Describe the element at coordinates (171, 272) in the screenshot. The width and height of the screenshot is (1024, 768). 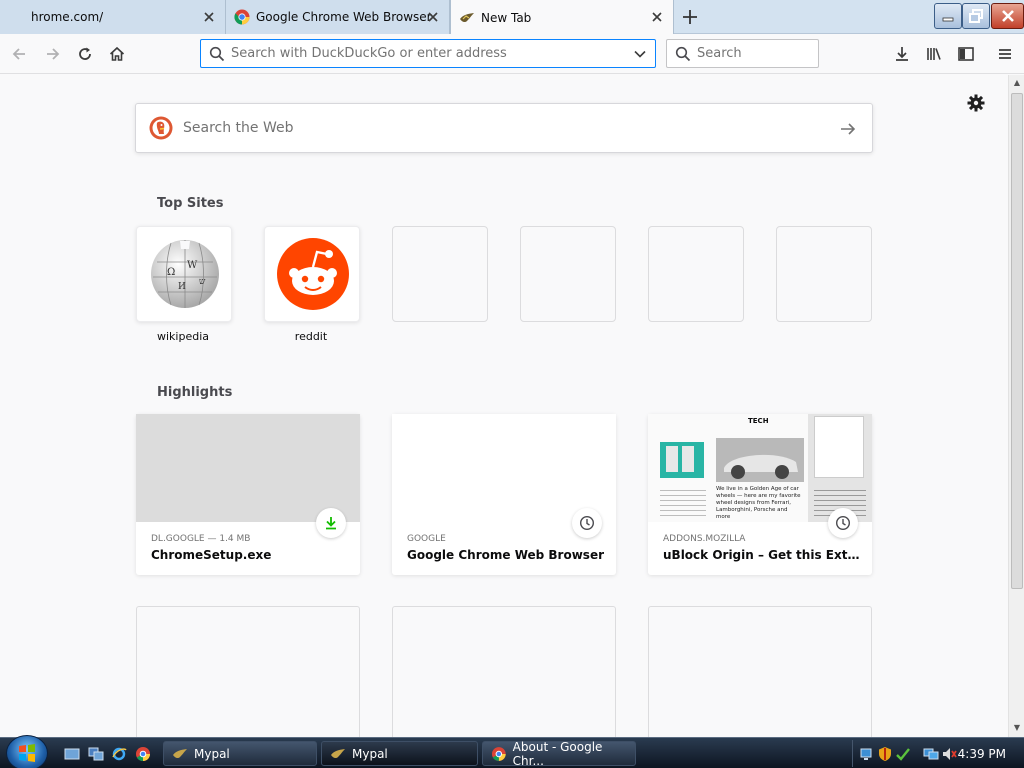
I see `svg-text: Ω` at that location.